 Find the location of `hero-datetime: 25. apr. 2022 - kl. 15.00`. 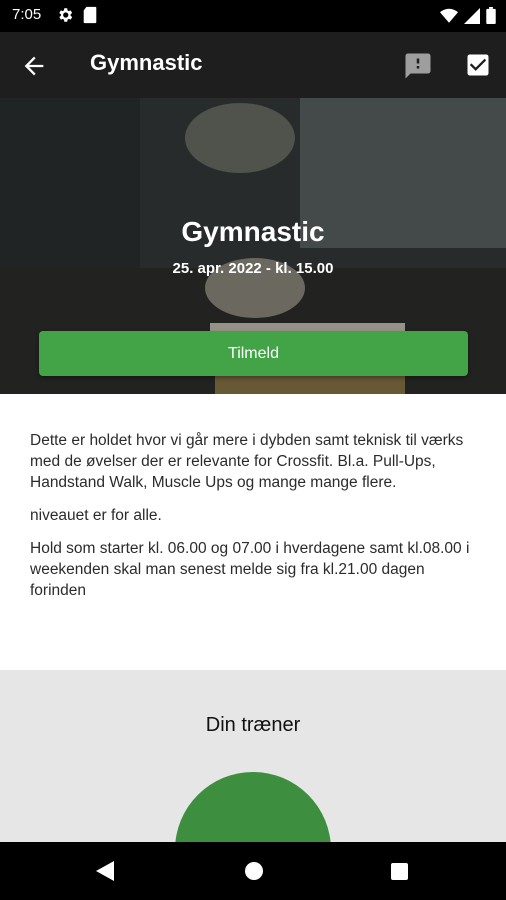

hero-datetime: 25. apr. 2022 - kl. 15.00 is located at coordinates (253, 268).